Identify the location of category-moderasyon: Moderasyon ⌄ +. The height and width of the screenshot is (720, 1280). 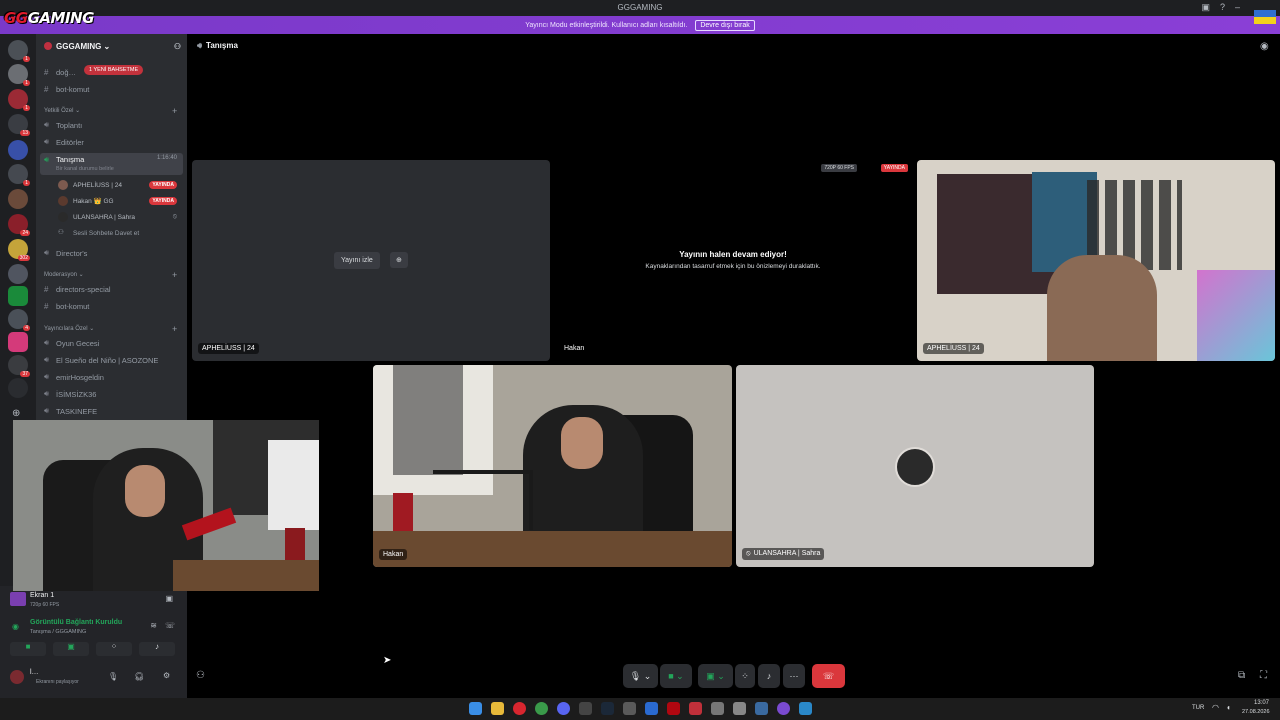
(110, 275).